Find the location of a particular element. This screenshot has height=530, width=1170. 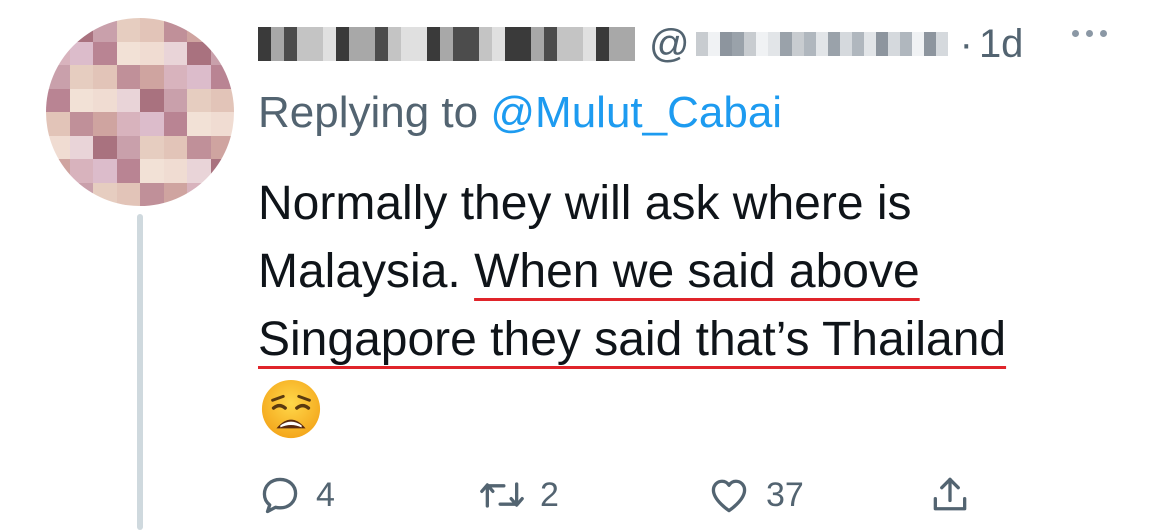

tweet-line-2-plain: Malaysia. is located at coordinates (366, 271).